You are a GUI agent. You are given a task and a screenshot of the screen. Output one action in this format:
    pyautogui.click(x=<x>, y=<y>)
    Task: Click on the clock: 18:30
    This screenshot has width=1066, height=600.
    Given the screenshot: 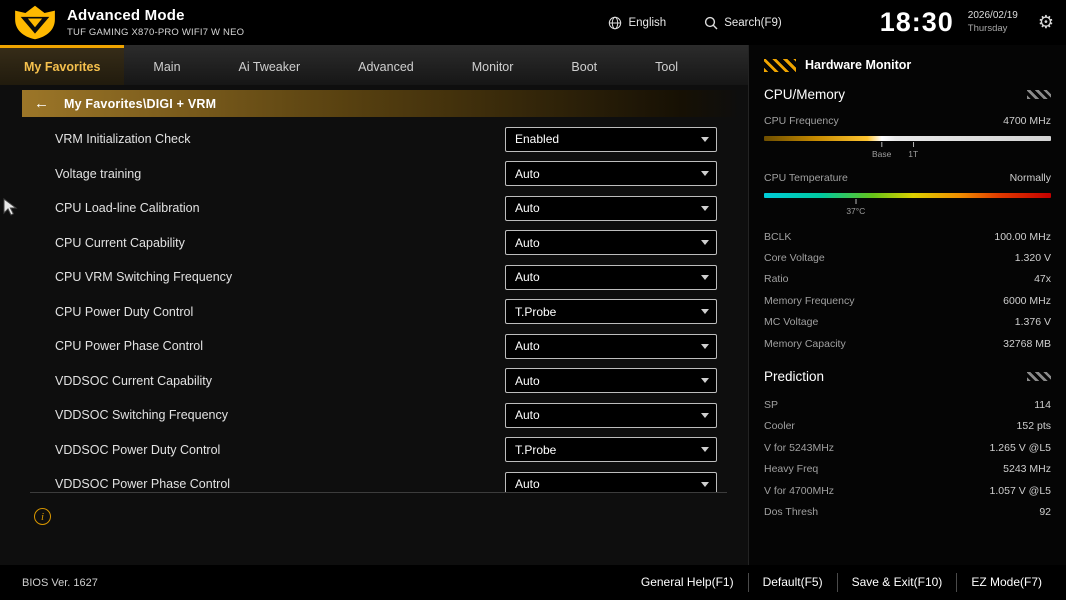 What is the action you would take?
    pyautogui.click(x=916, y=22)
    